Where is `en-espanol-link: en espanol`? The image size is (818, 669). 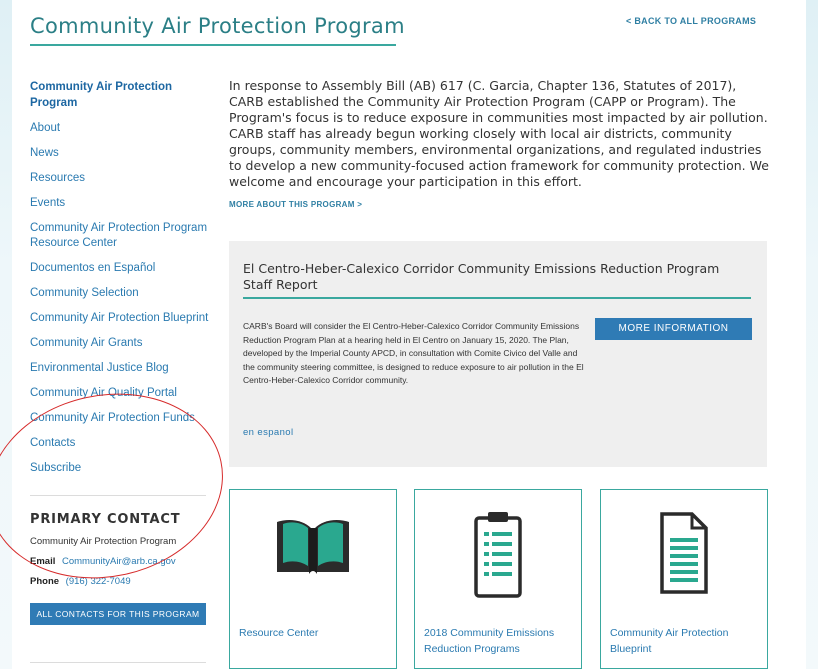 en-espanol-link: en espanol is located at coordinates (268, 432).